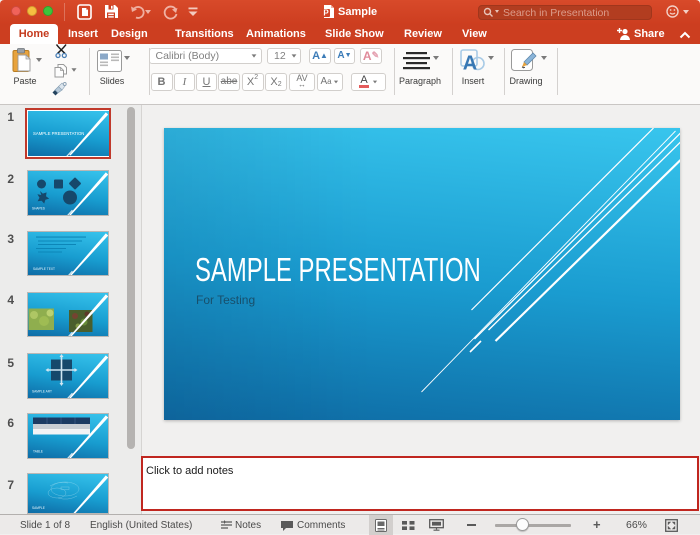  Describe the element at coordinates (38, 508) in the screenshot. I see `svg-text: SAMPLE` at that location.